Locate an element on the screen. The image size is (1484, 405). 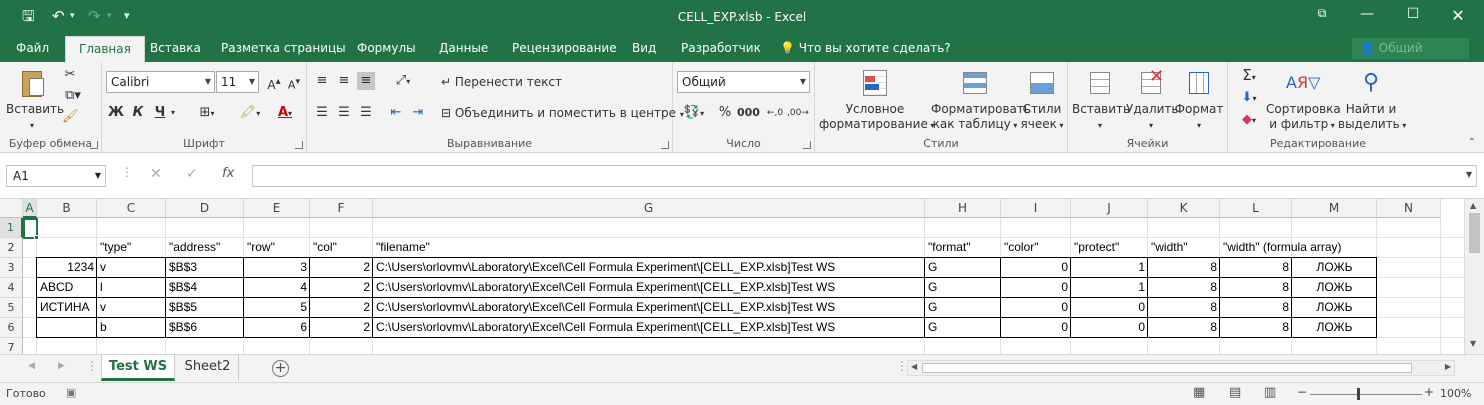
header-cell-format: "format" is located at coordinates (963, 248).